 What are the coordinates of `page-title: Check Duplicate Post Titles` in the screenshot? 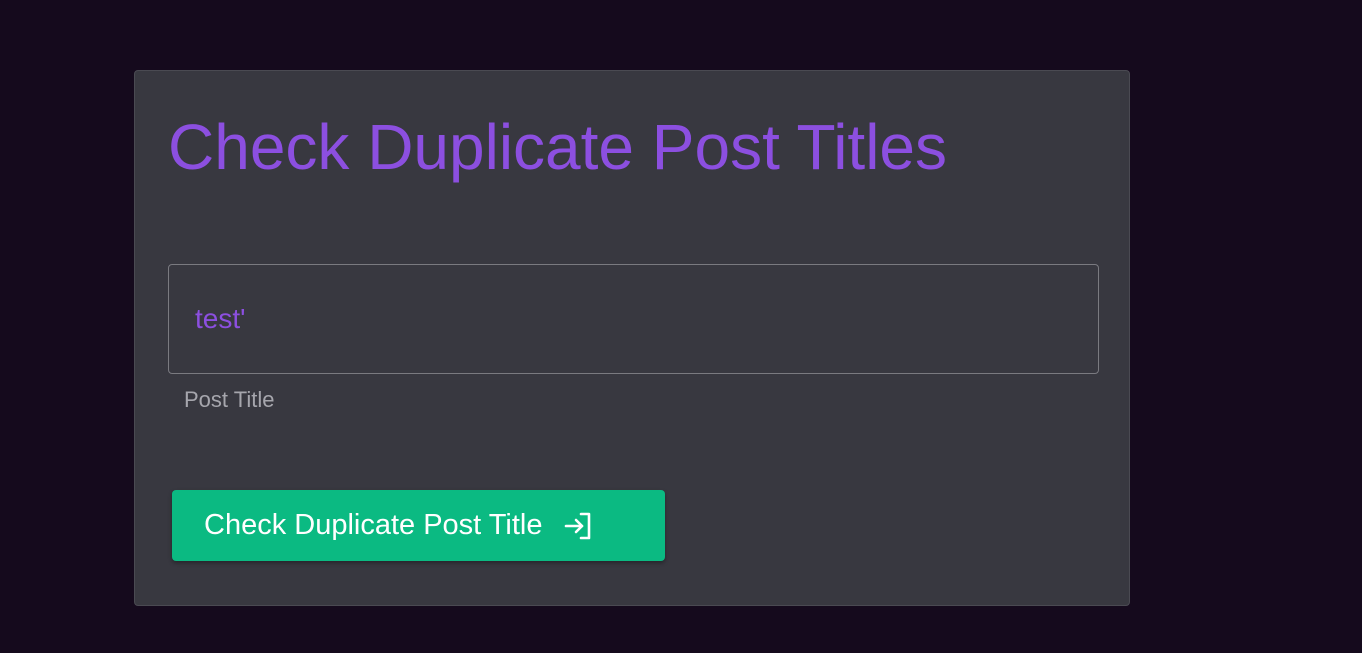 It's located at (557, 147).